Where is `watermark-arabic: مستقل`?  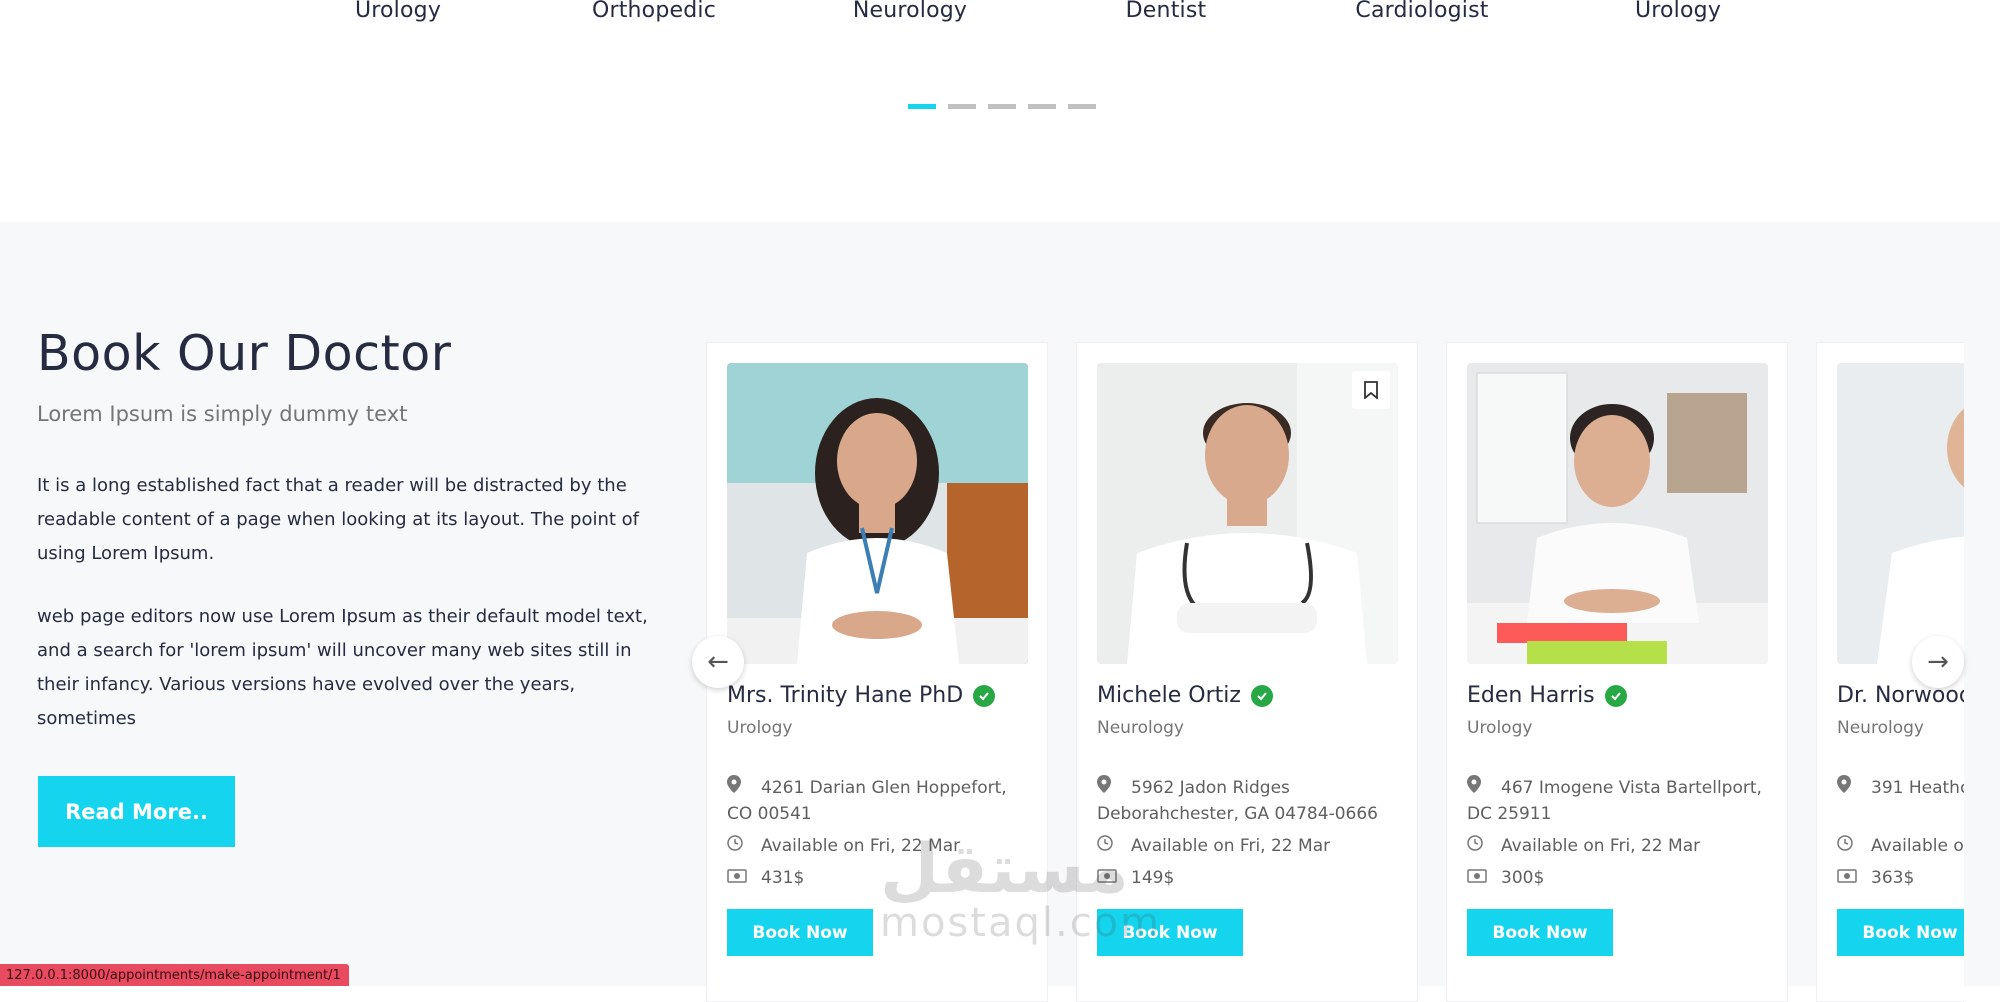 watermark-arabic: مستقل is located at coordinates (1004, 869).